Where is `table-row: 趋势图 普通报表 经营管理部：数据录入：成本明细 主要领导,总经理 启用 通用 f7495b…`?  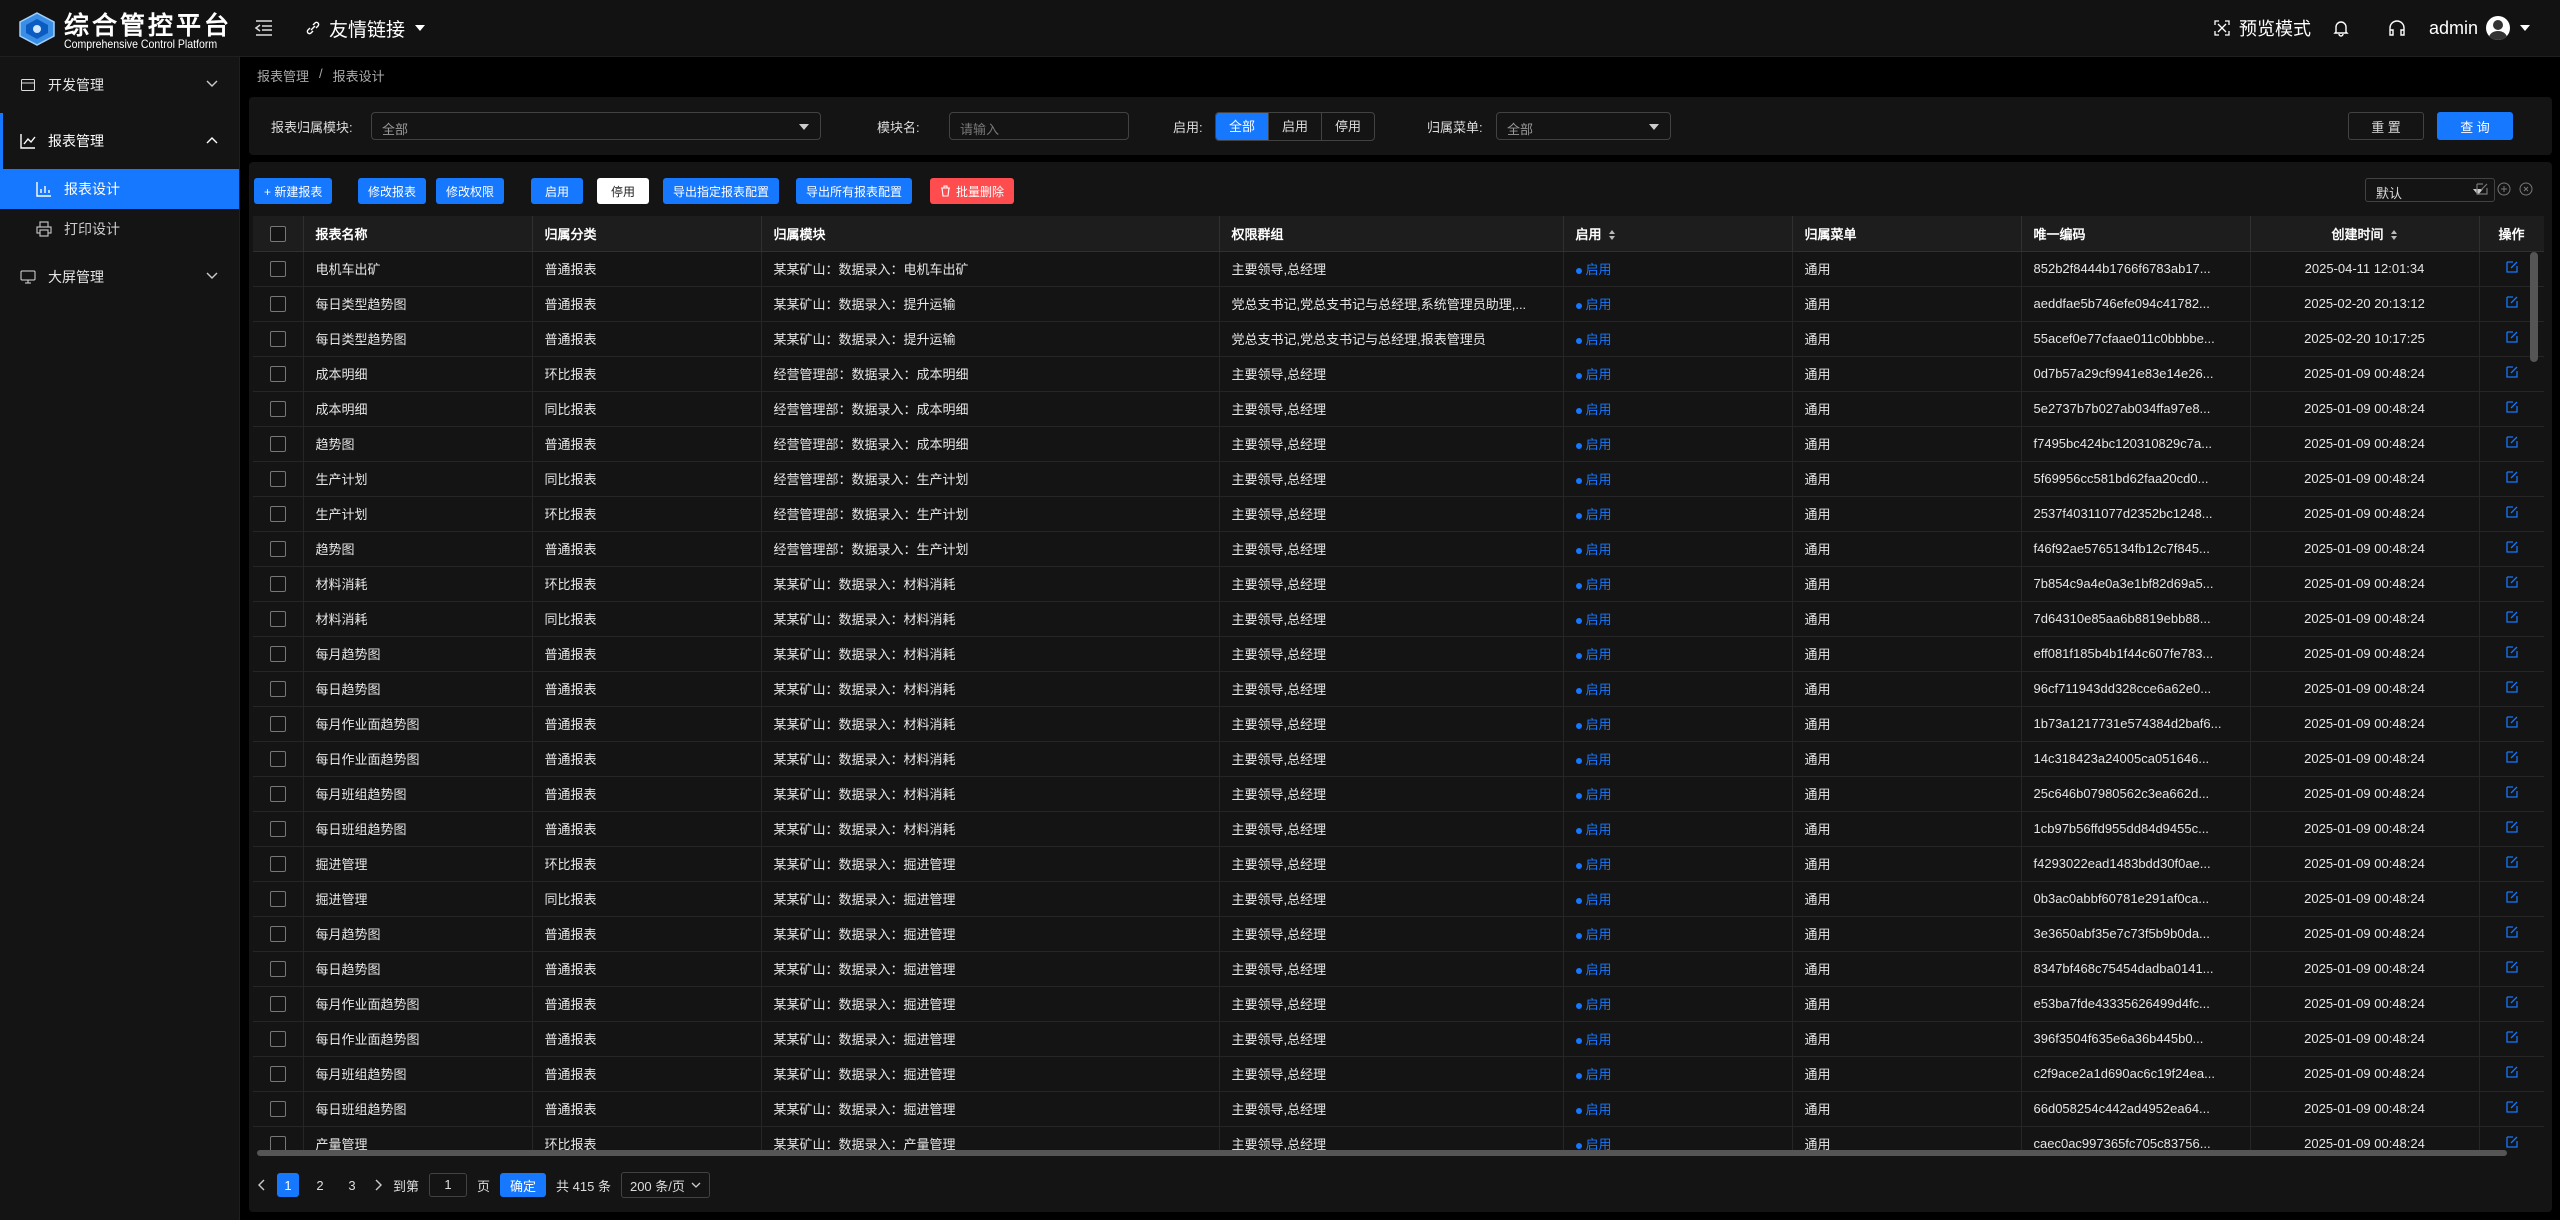
table-row: 趋势图 普通报表 经营管理部：数据录入：成本明细 主要领导,总经理 启用 通用 f7495b… is located at coordinates (1398, 444).